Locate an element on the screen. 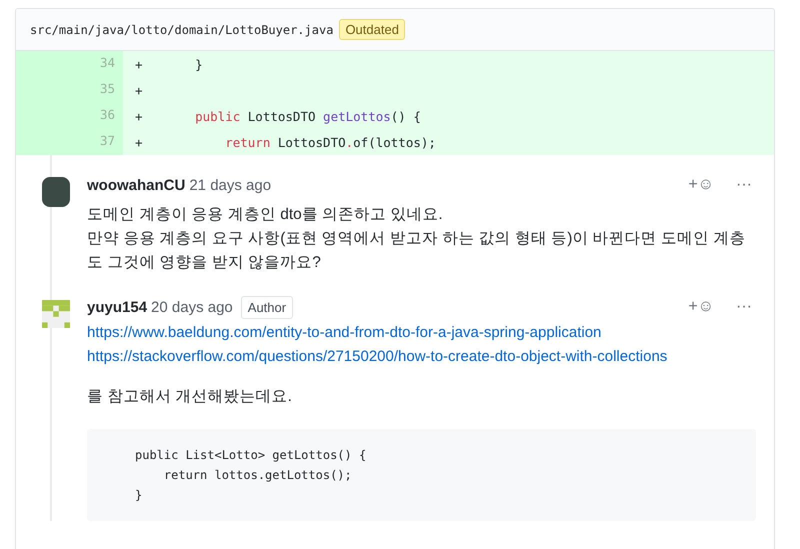  file-path-link: src/main/java/lotto/domain/LottoBuyer.java is located at coordinates (182, 29).